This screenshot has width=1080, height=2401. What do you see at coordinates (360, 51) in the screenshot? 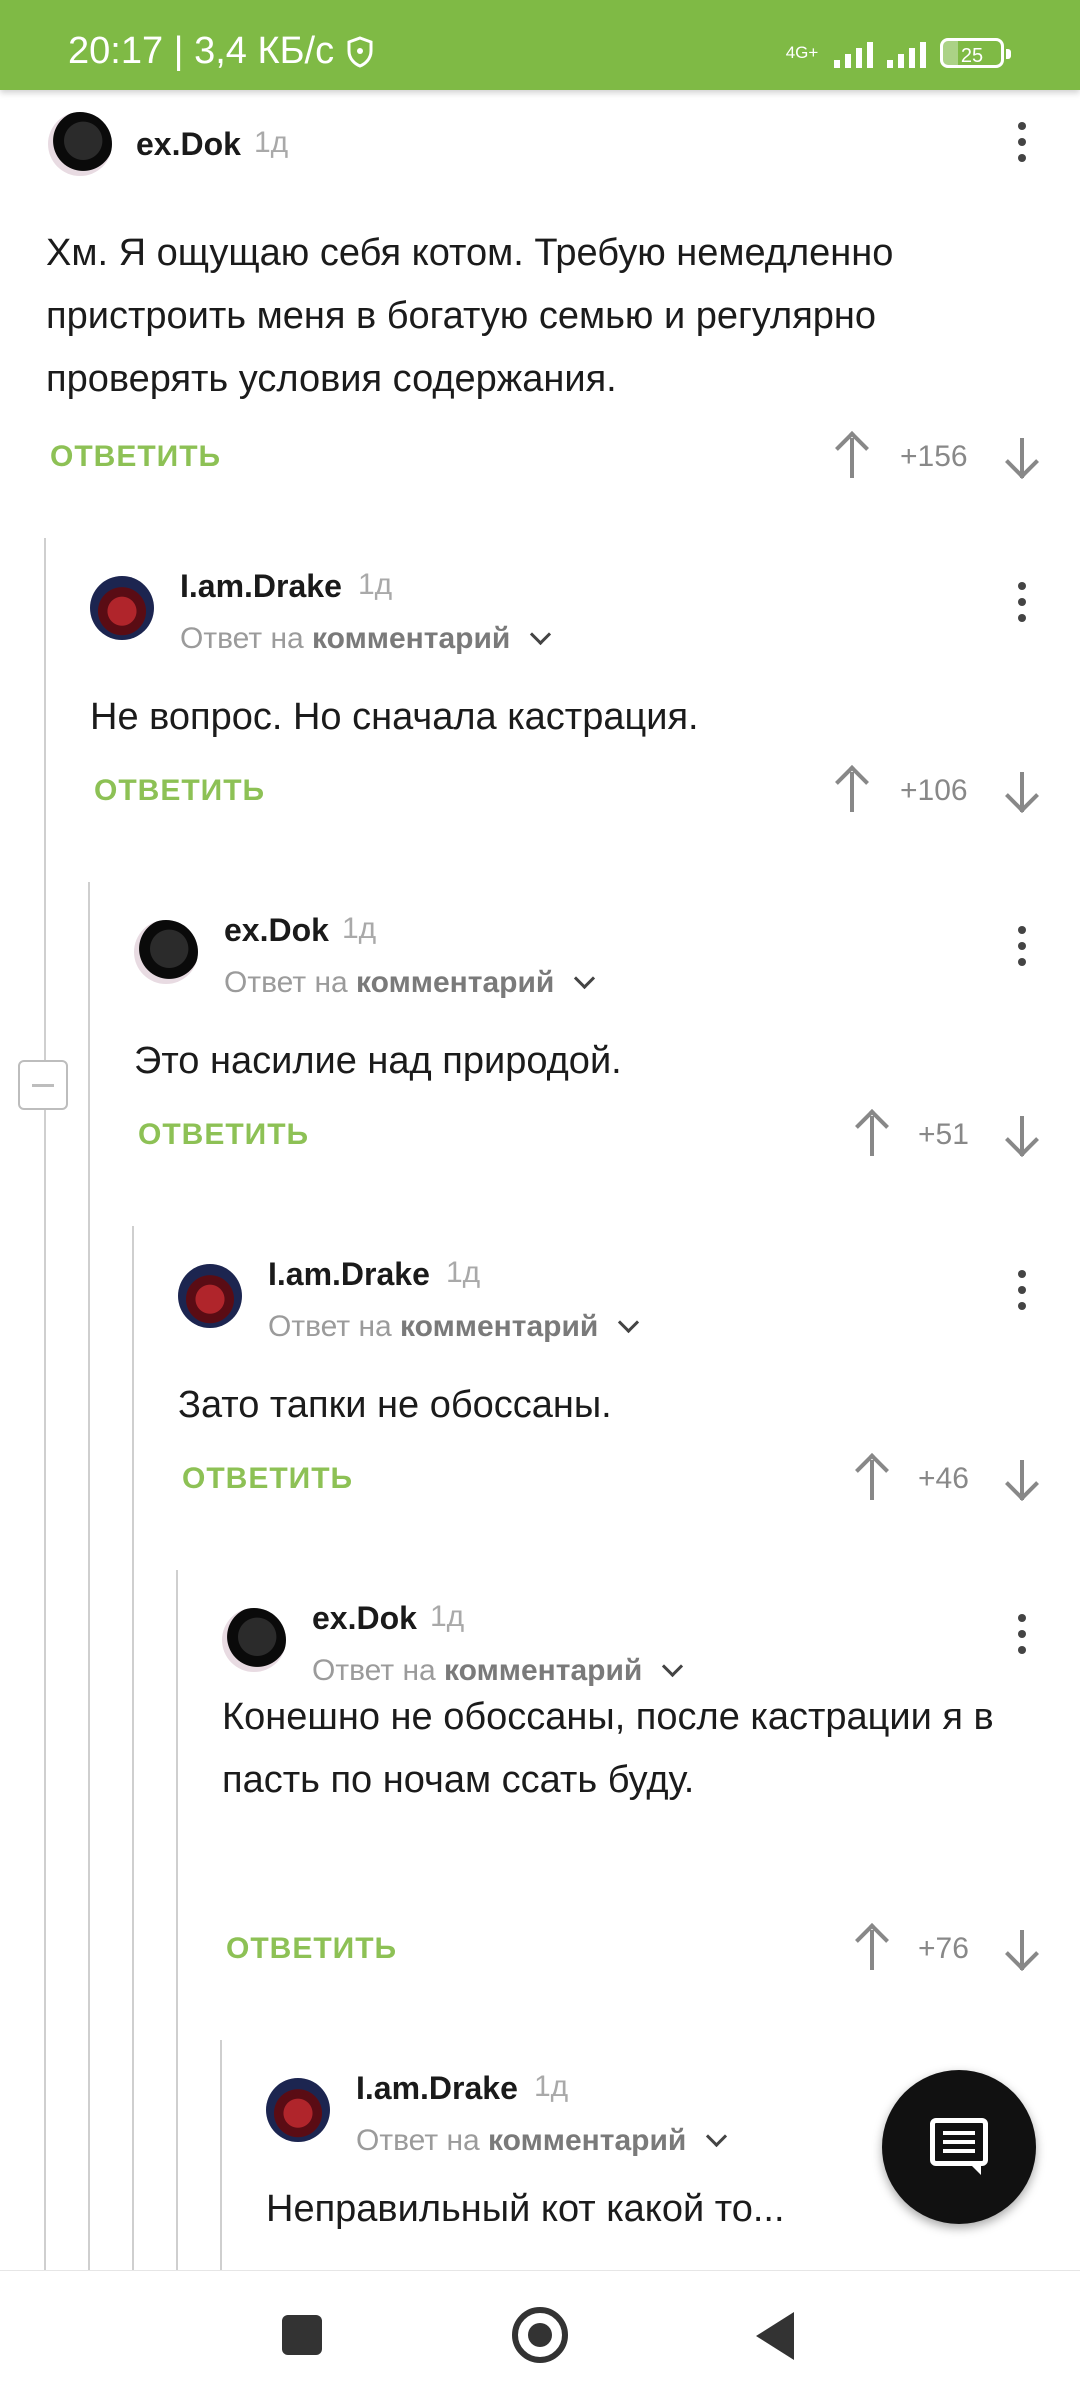
I see `vpn-shield-icon` at bounding box center [360, 51].